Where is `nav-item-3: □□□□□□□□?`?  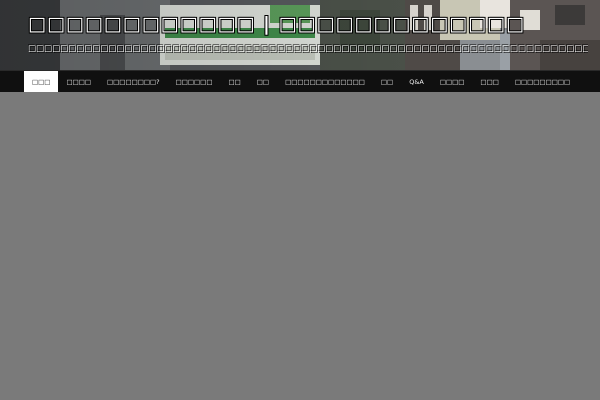 nav-item-3: □□□□□□□□? is located at coordinates (133, 81).